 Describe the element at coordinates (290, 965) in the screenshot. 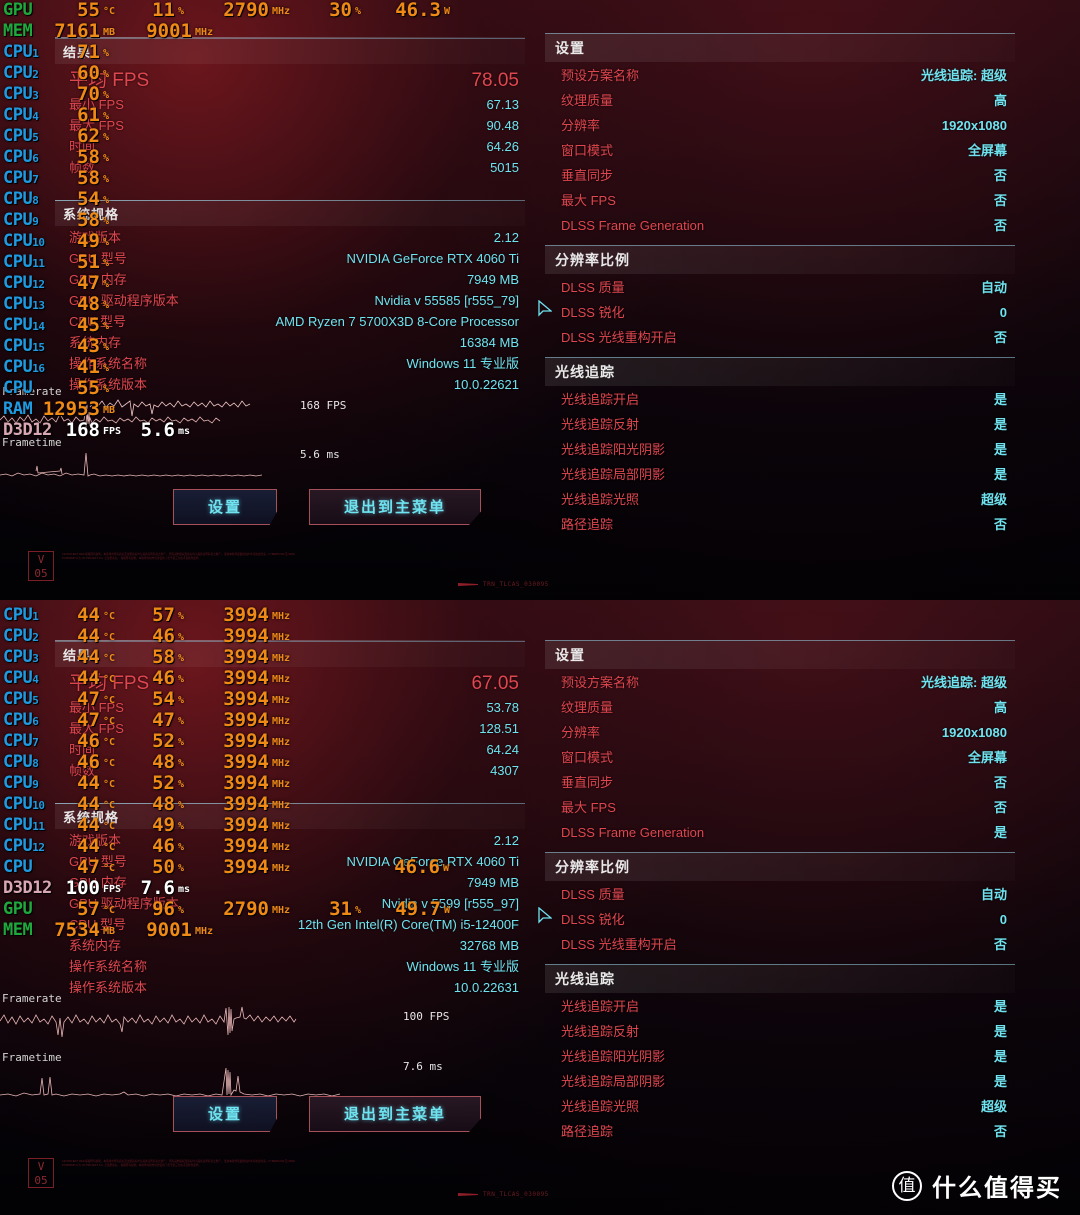

I see `spec-row-os-name: 操作系统名称 Windows 11 专业版` at that location.